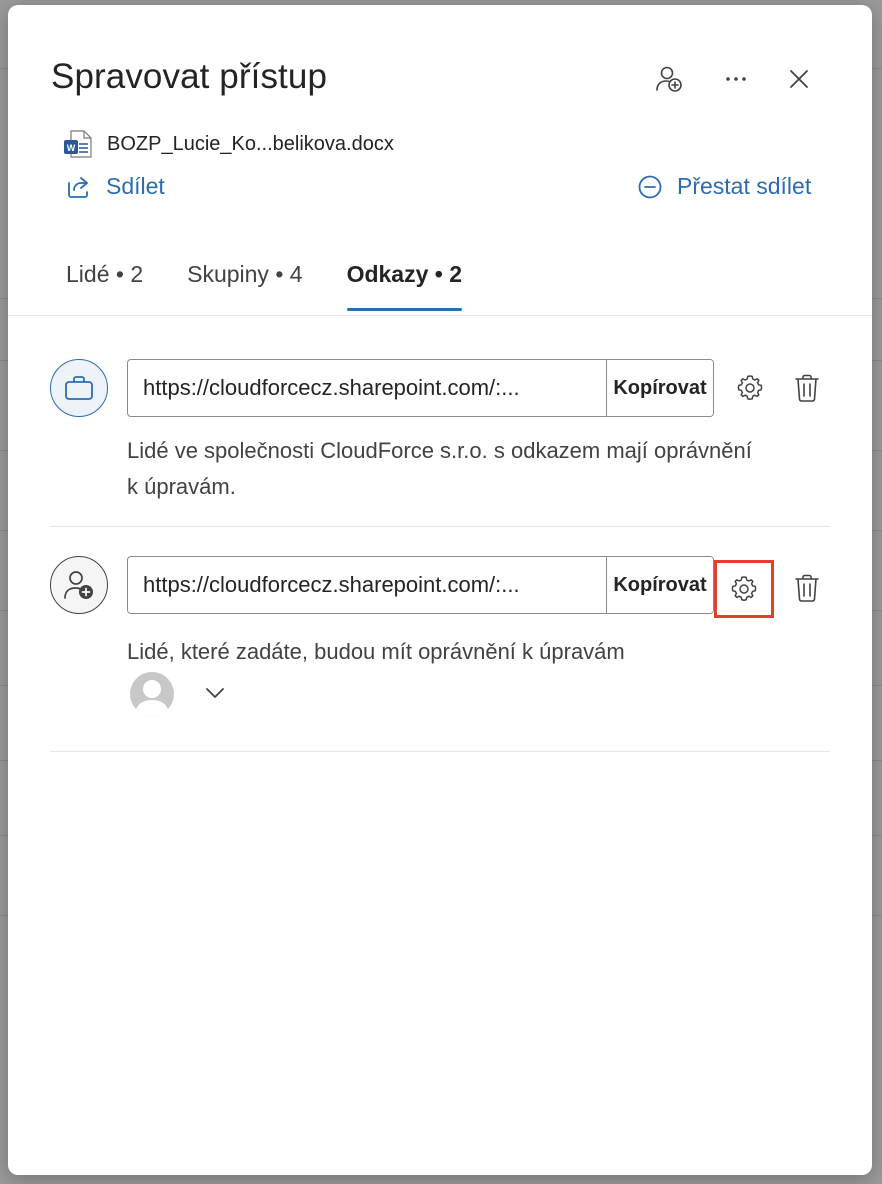  What do you see at coordinates (78, 144) in the screenshot?
I see `word-doc-icon: W` at bounding box center [78, 144].